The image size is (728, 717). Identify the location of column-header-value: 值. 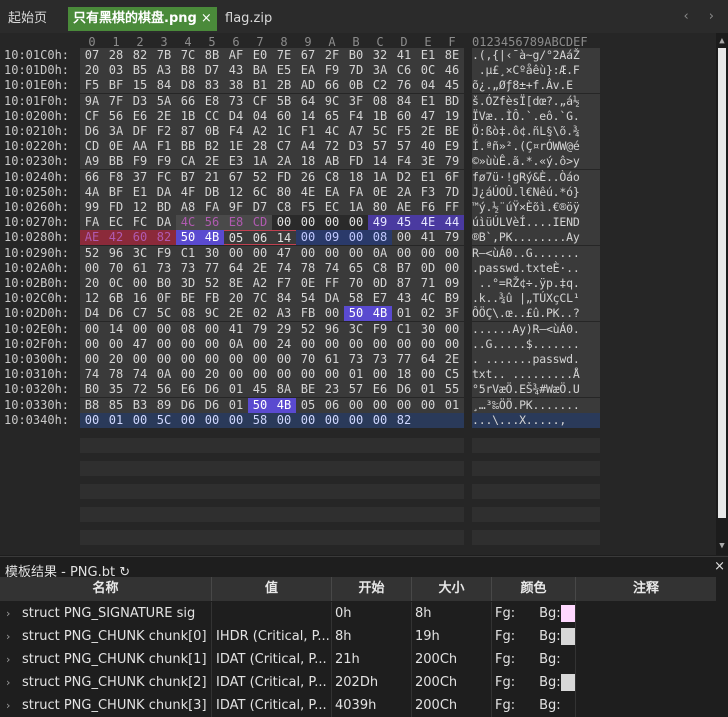
(272, 589).